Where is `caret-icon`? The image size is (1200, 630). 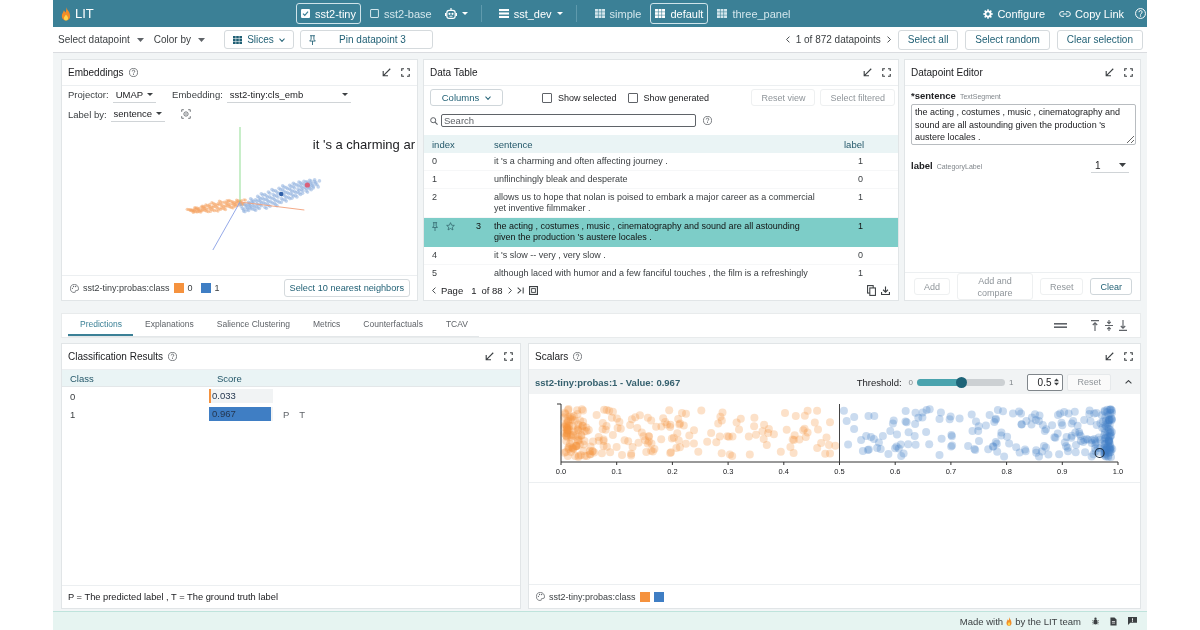
caret-icon is located at coordinates (159, 113).